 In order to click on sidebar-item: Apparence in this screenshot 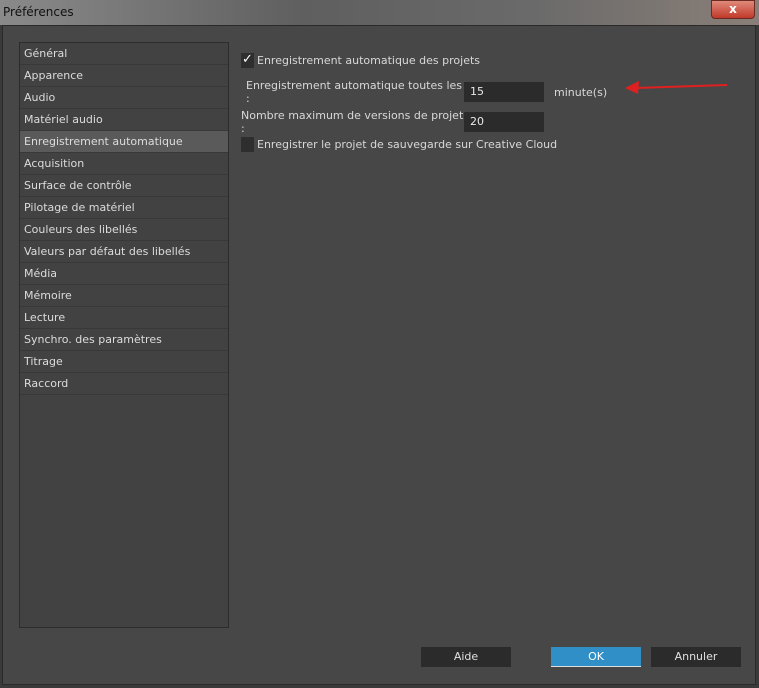, I will do `click(124, 76)`.